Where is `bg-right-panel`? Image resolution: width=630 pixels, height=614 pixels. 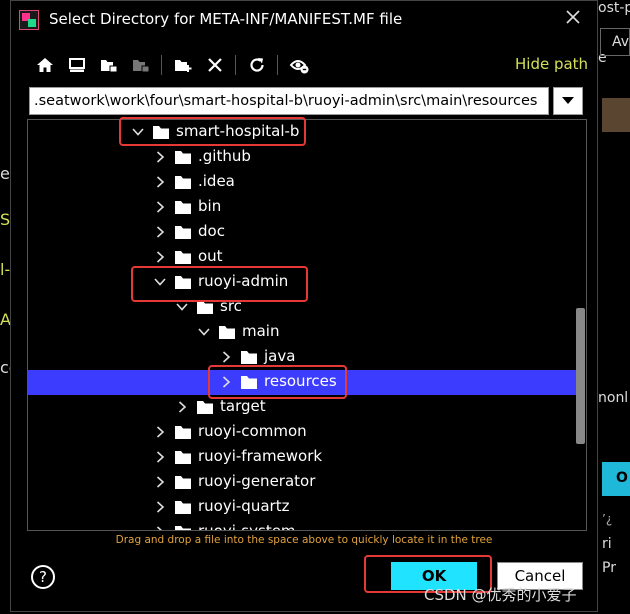 bg-right-panel is located at coordinates (616, 115).